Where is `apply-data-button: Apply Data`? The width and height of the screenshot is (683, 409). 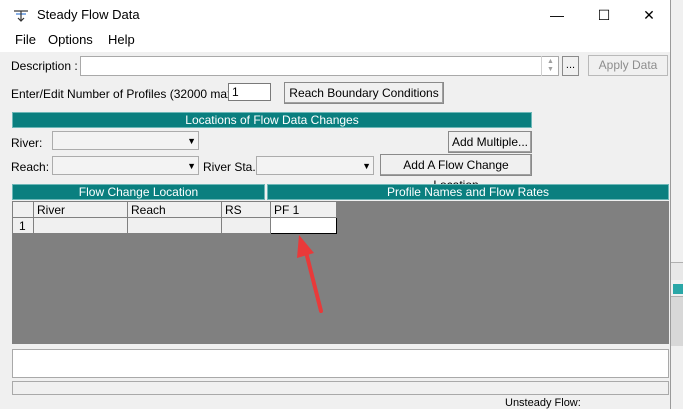
apply-data-button: Apply Data is located at coordinates (628, 65).